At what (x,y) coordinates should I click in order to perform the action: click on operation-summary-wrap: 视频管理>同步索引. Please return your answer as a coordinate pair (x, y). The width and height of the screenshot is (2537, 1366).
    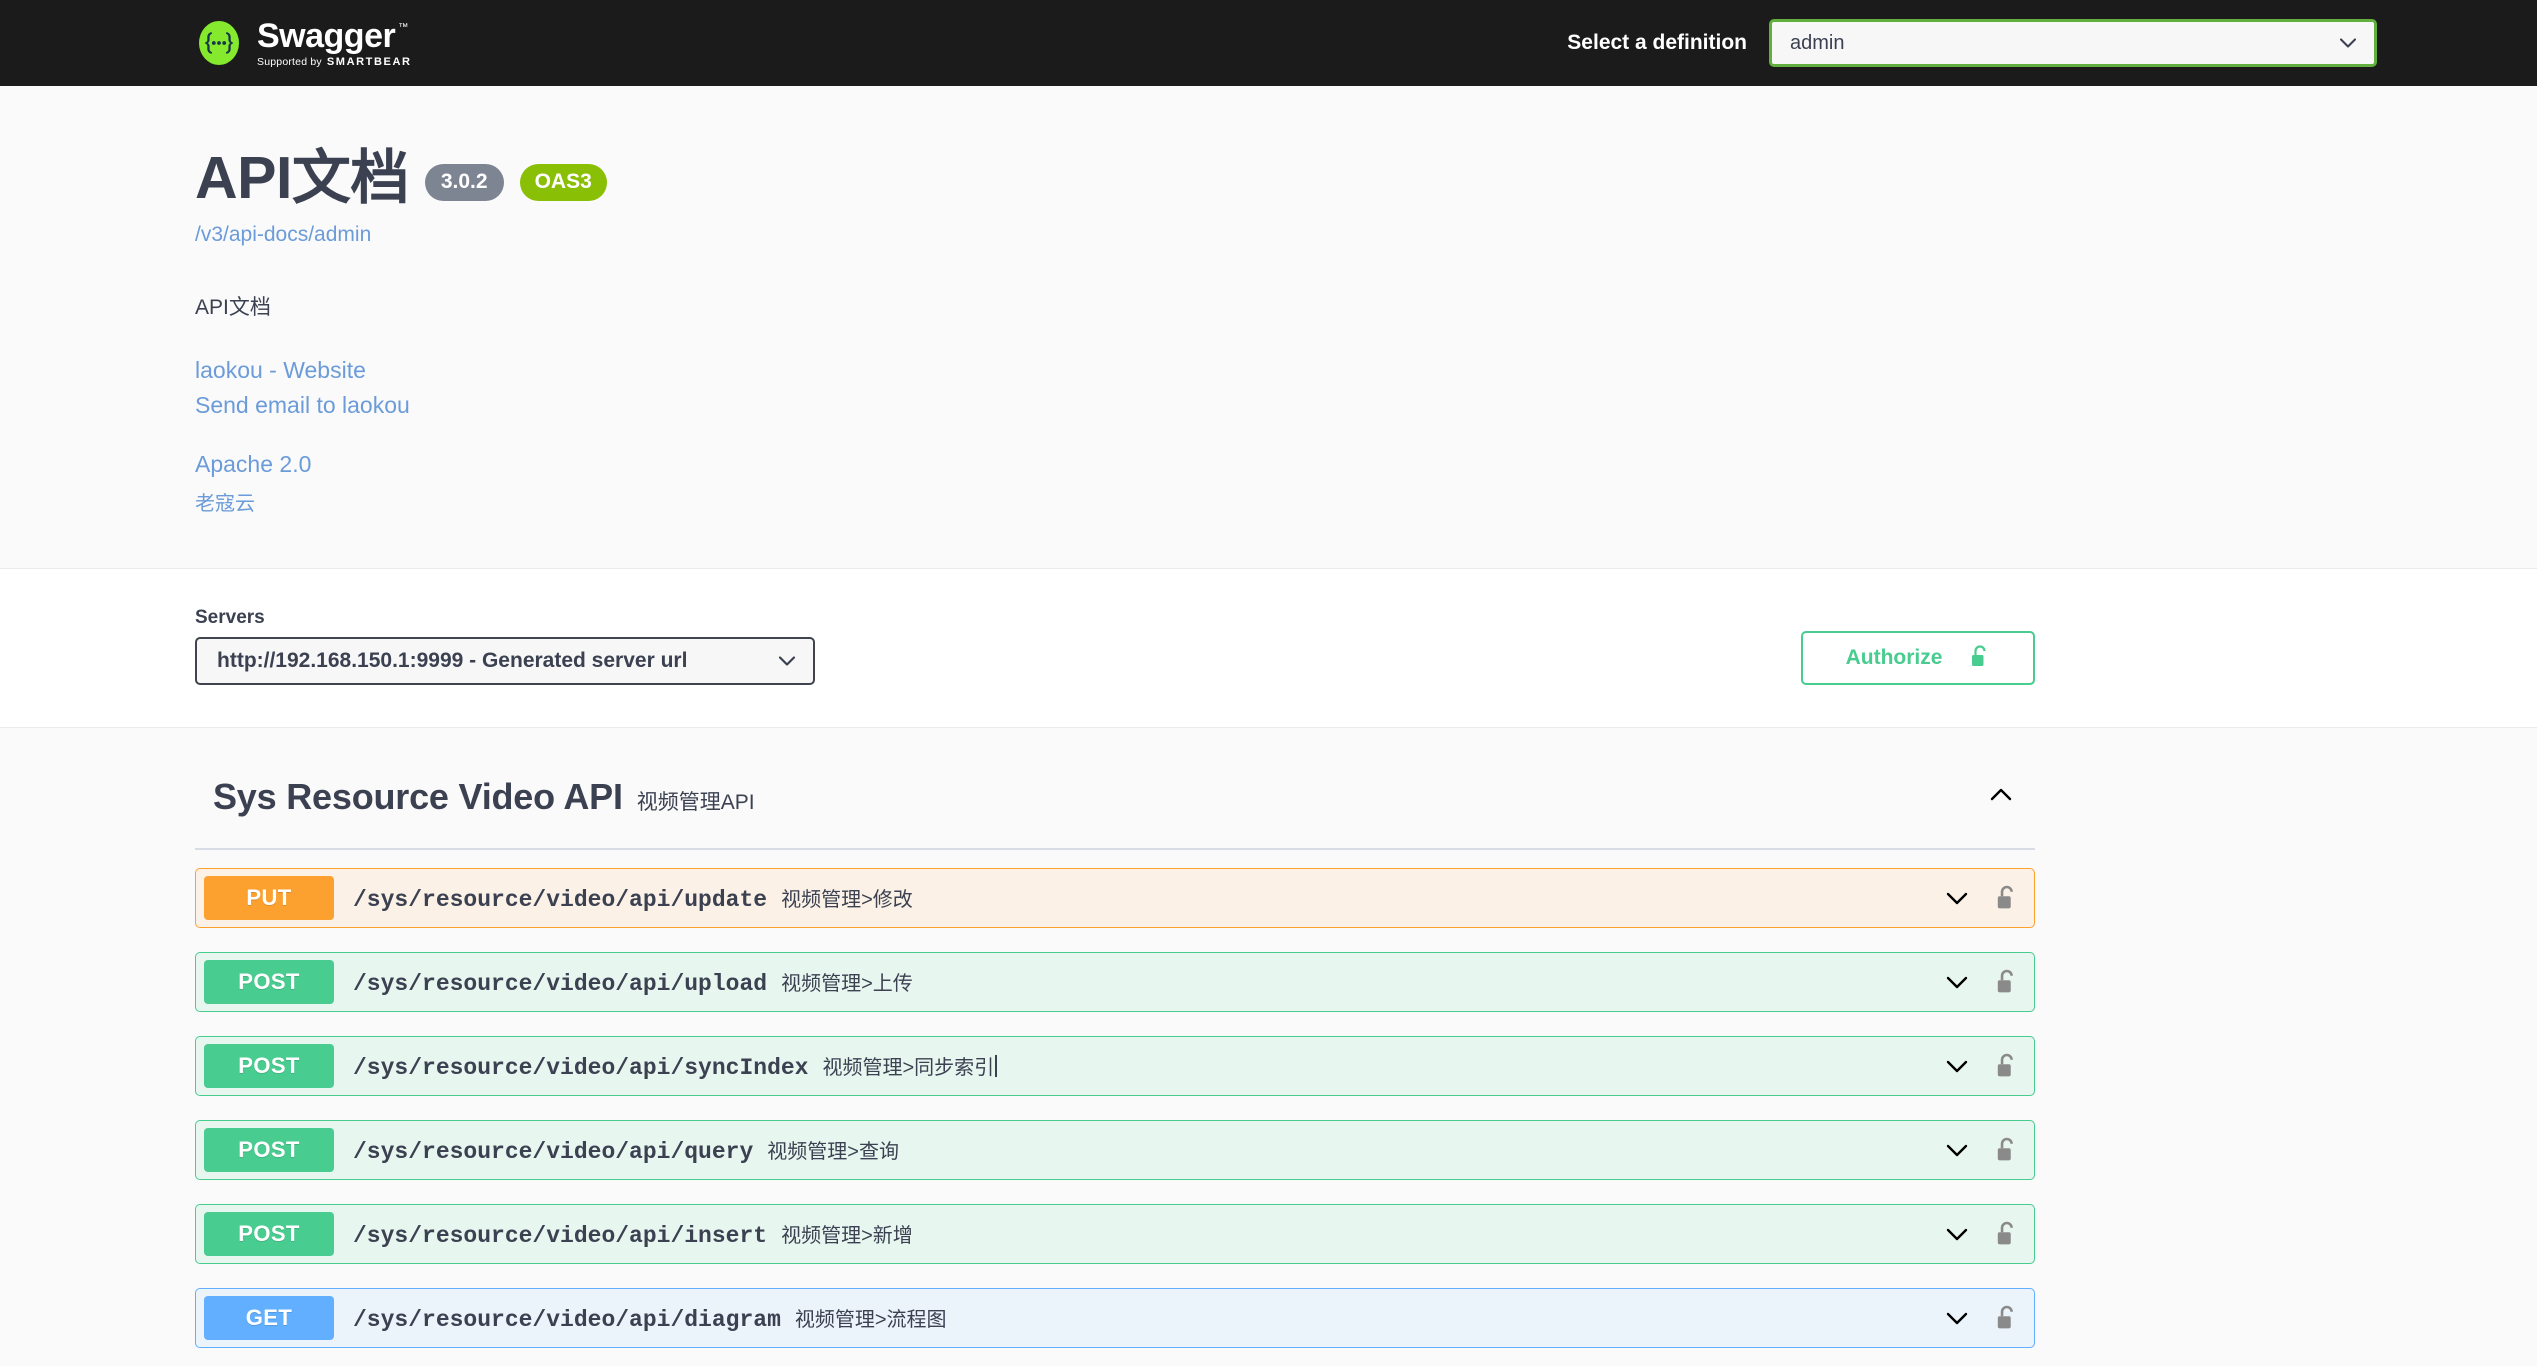
    Looking at the image, I should click on (910, 1065).